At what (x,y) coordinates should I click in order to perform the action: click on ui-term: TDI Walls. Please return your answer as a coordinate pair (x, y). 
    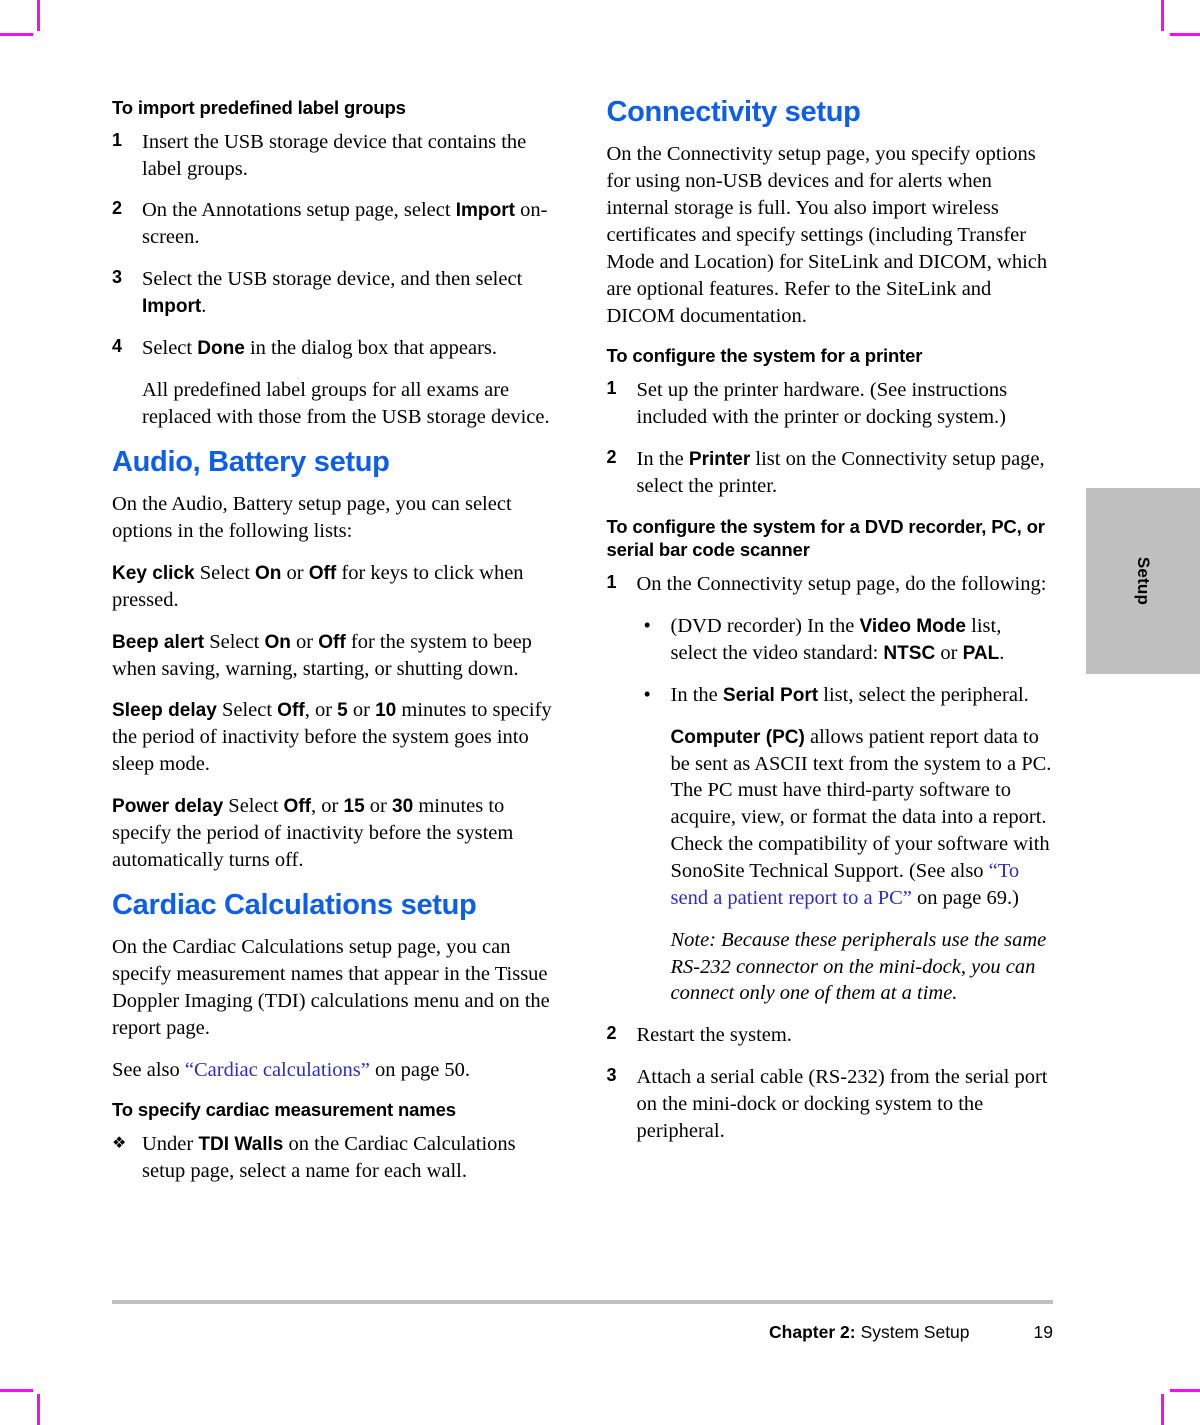
    Looking at the image, I should click on (241, 1145).